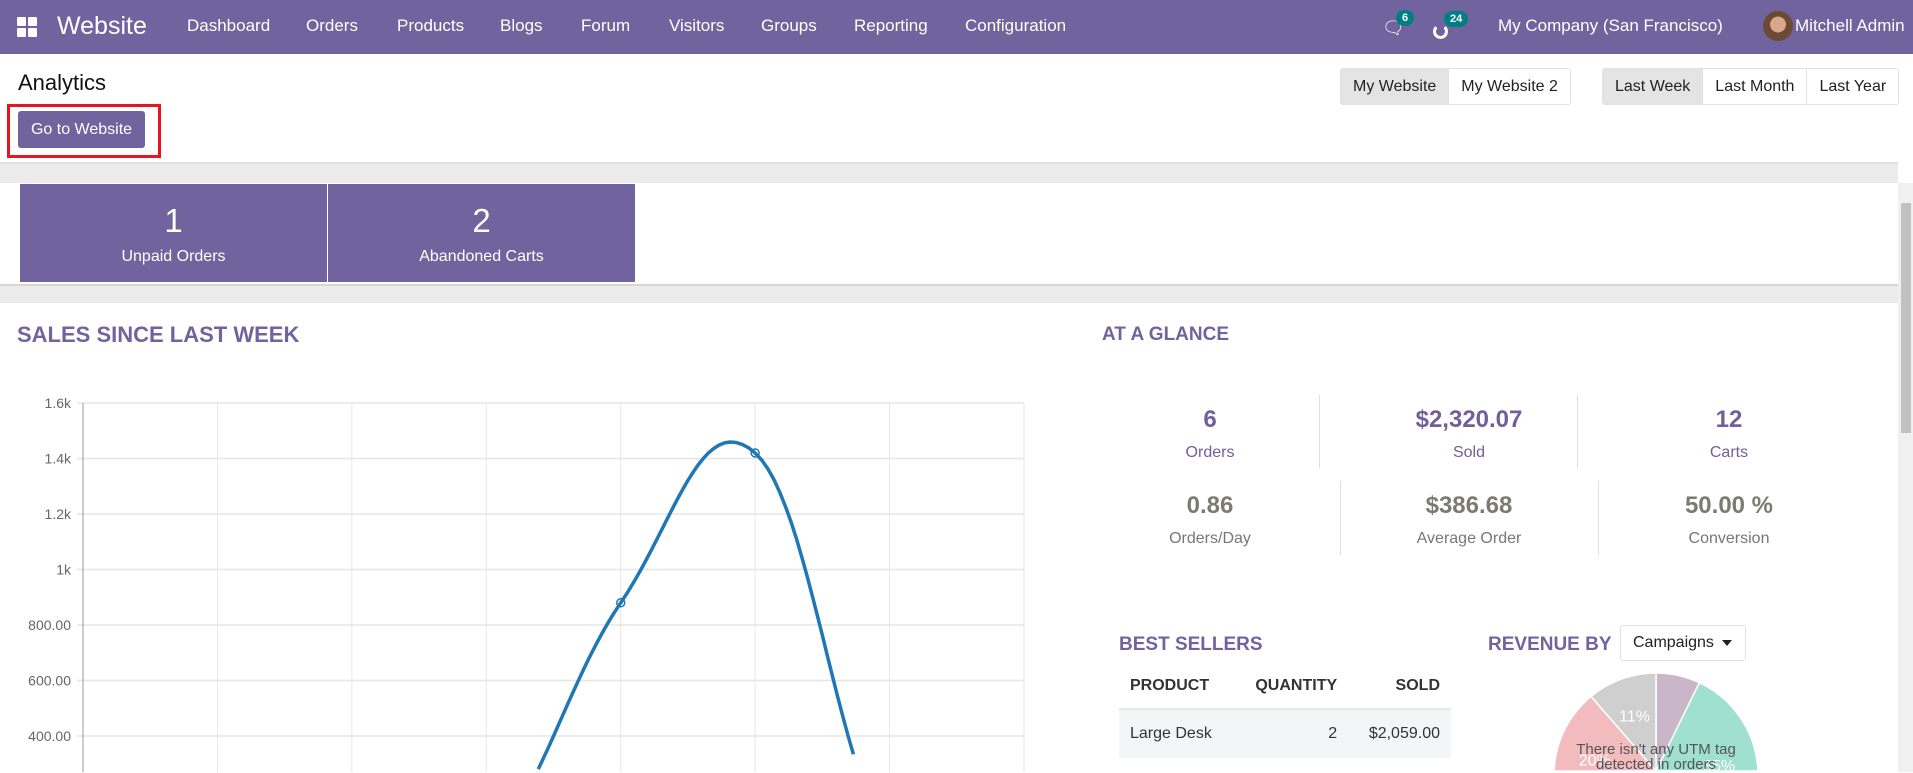 Image resolution: width=1913 pixels, height=773 pixels. What do you see at coordinates (1399, 733) in the screenshot?
I see `cell-sold: $2,059.00` at bounding box center [1399, 733].